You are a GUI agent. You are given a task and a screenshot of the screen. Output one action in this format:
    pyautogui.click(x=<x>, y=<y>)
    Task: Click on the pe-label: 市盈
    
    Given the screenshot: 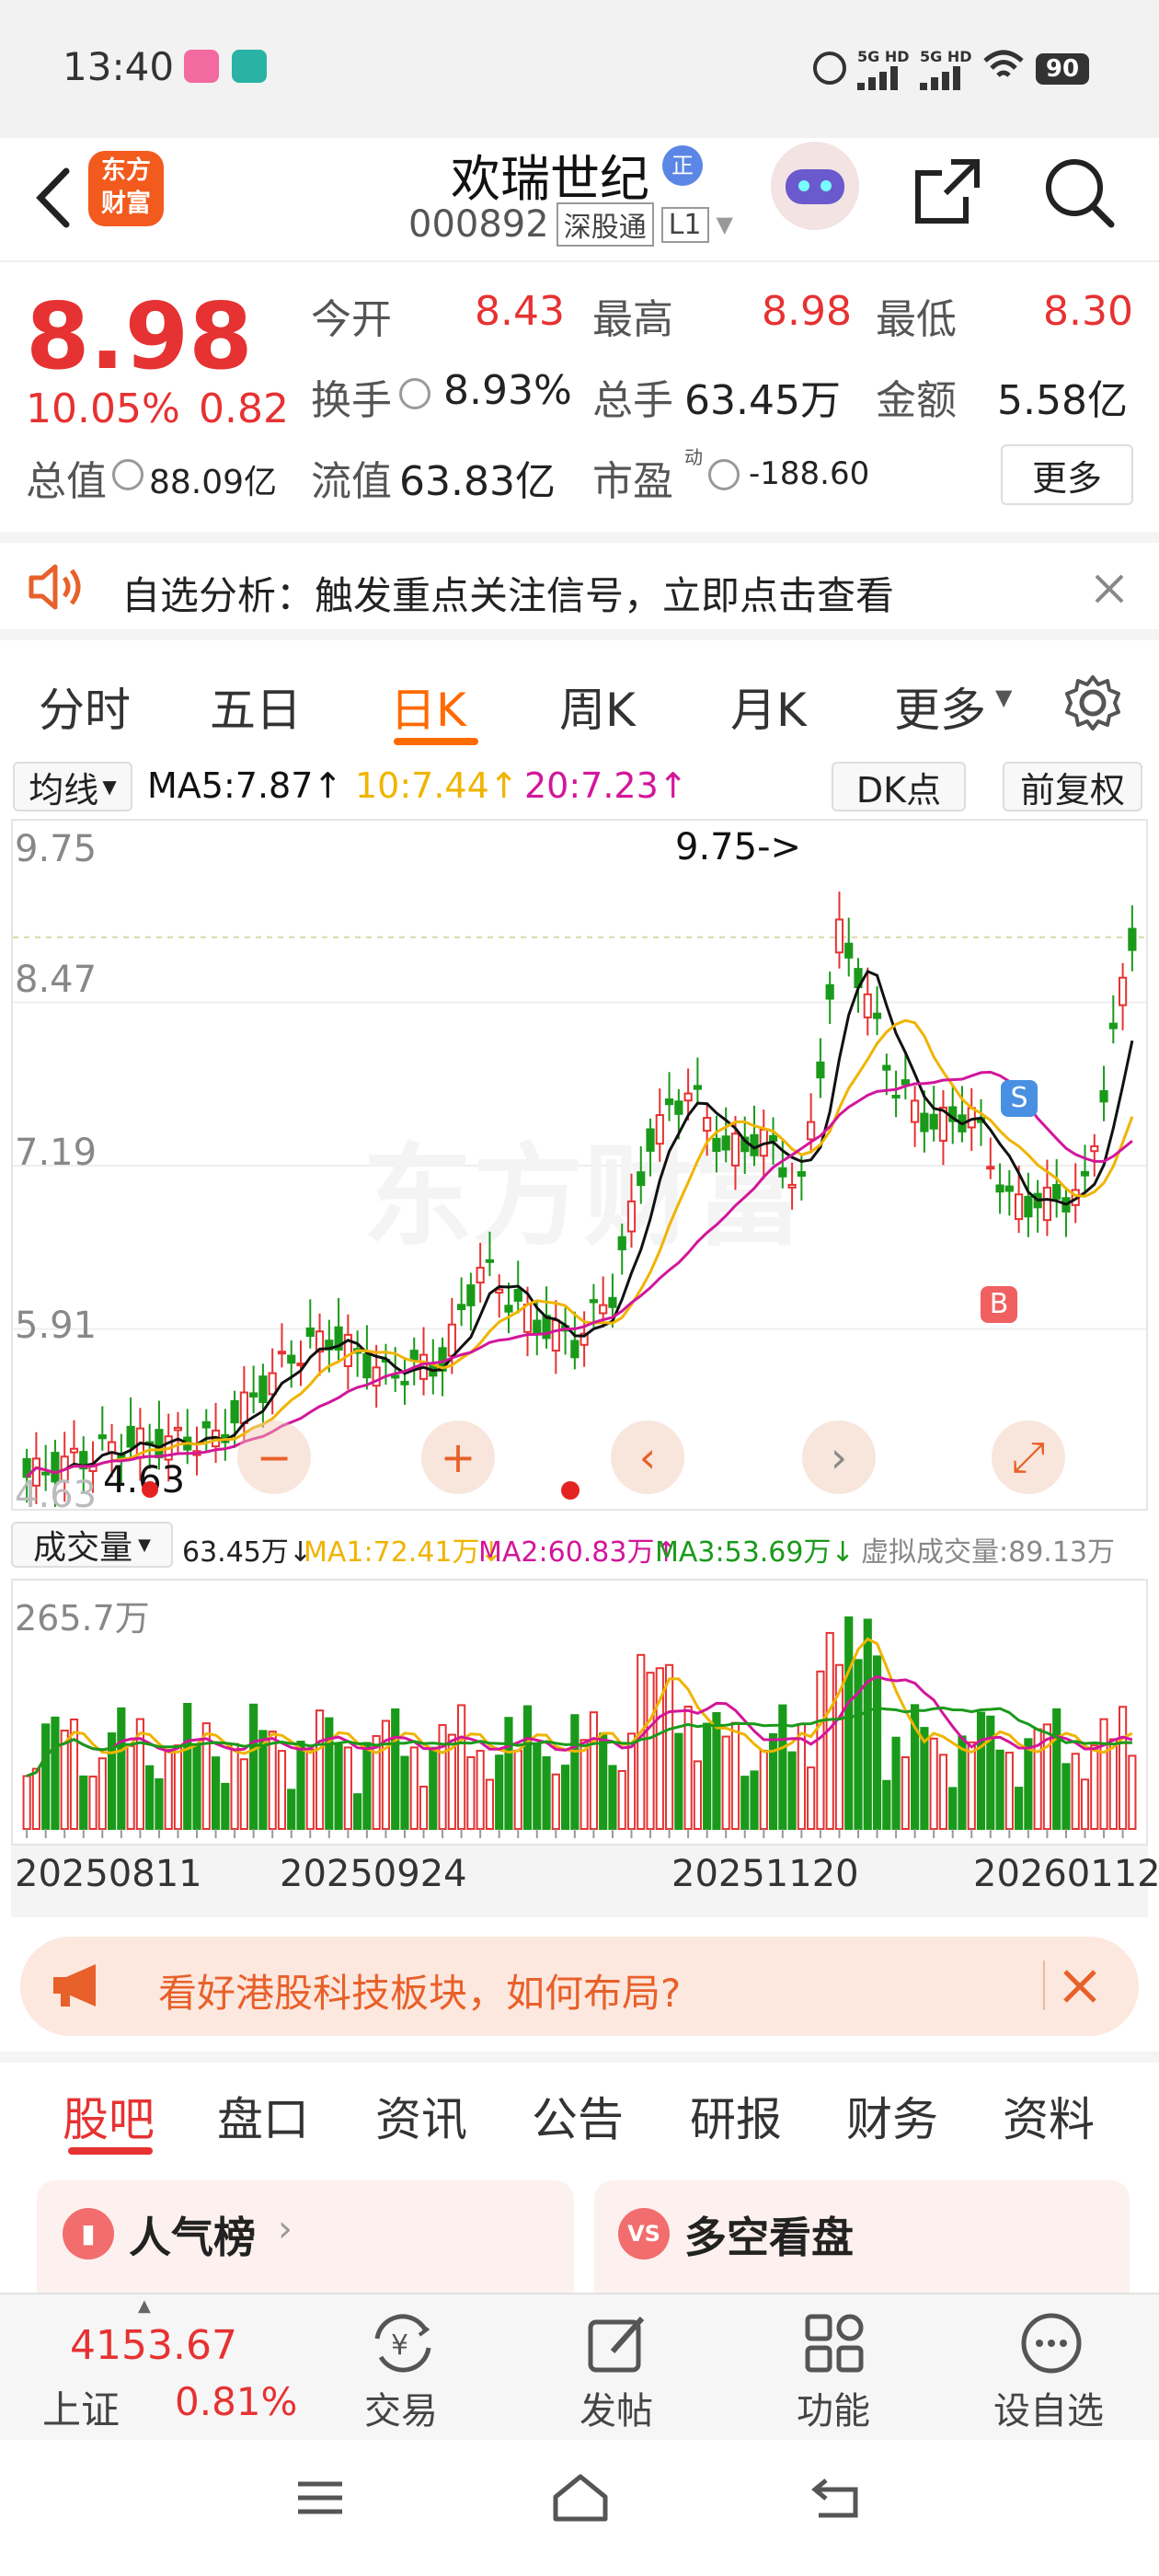 What is the action you would take?
    pyautogui.click(x=632, y=481)
    